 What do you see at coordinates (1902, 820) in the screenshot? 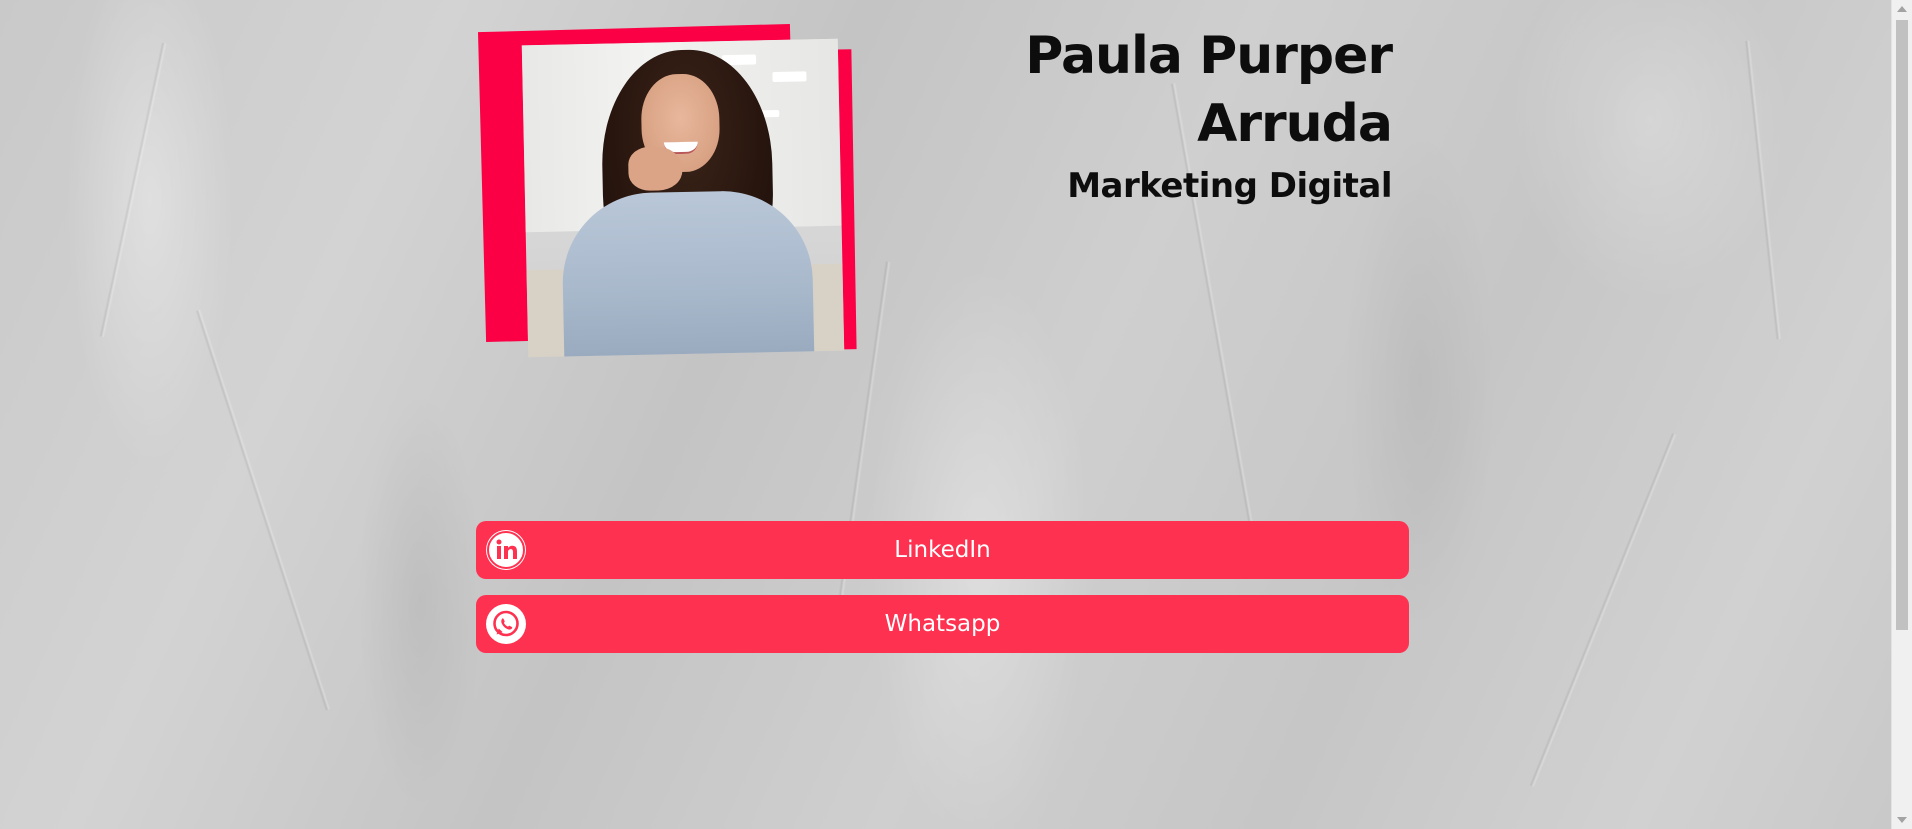
I see `scroll-down-arrow-icon` at bounding box center [1902, 820].